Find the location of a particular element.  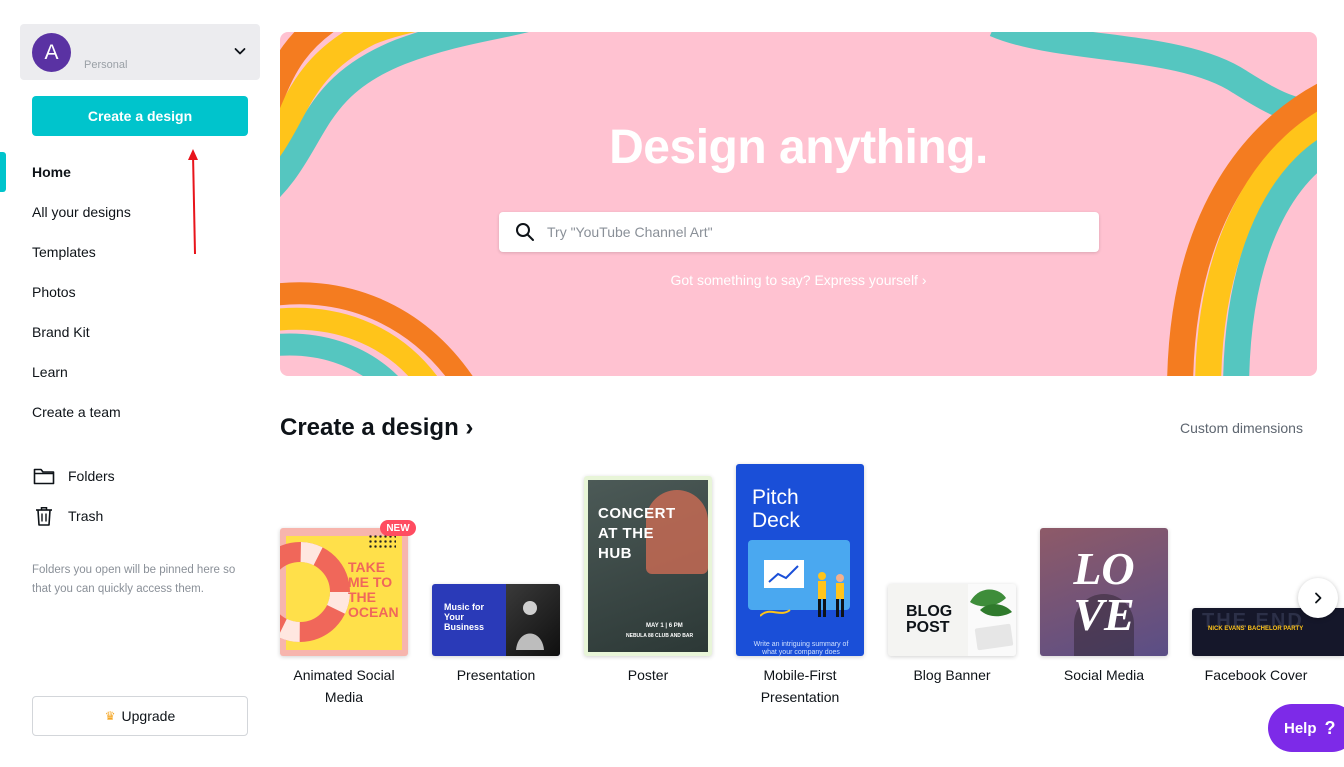

sidebar-item-all-designs: All your designs is located at coordinates (81, 212).